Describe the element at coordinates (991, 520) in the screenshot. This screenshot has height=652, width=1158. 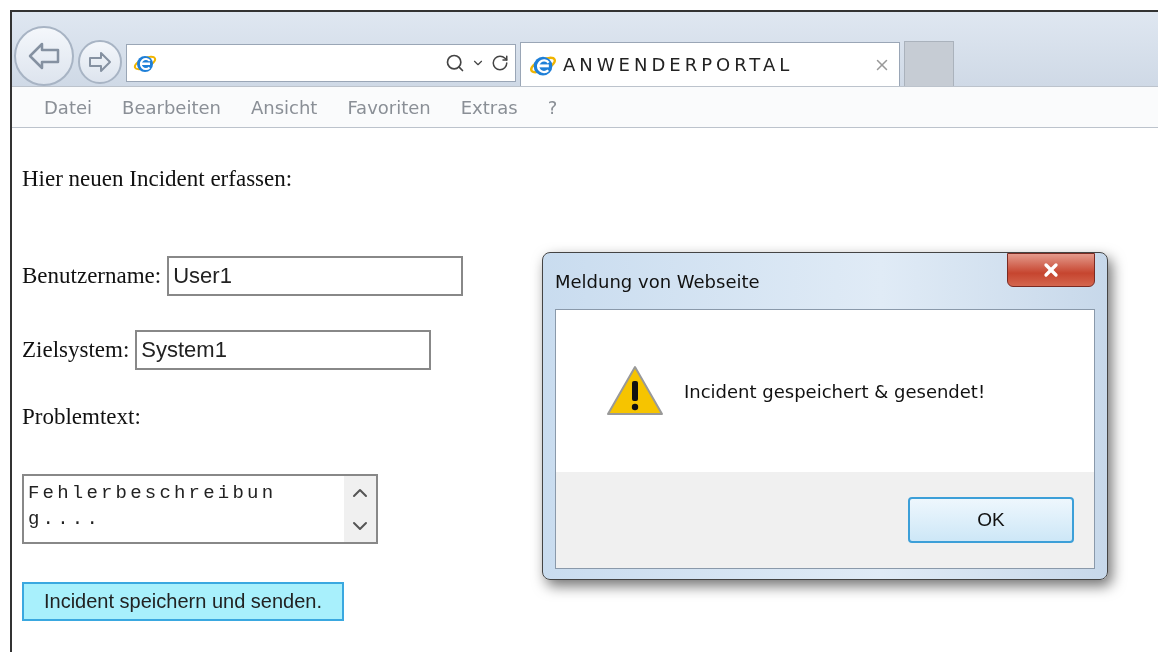
I see `ok-button: OK` at that location.